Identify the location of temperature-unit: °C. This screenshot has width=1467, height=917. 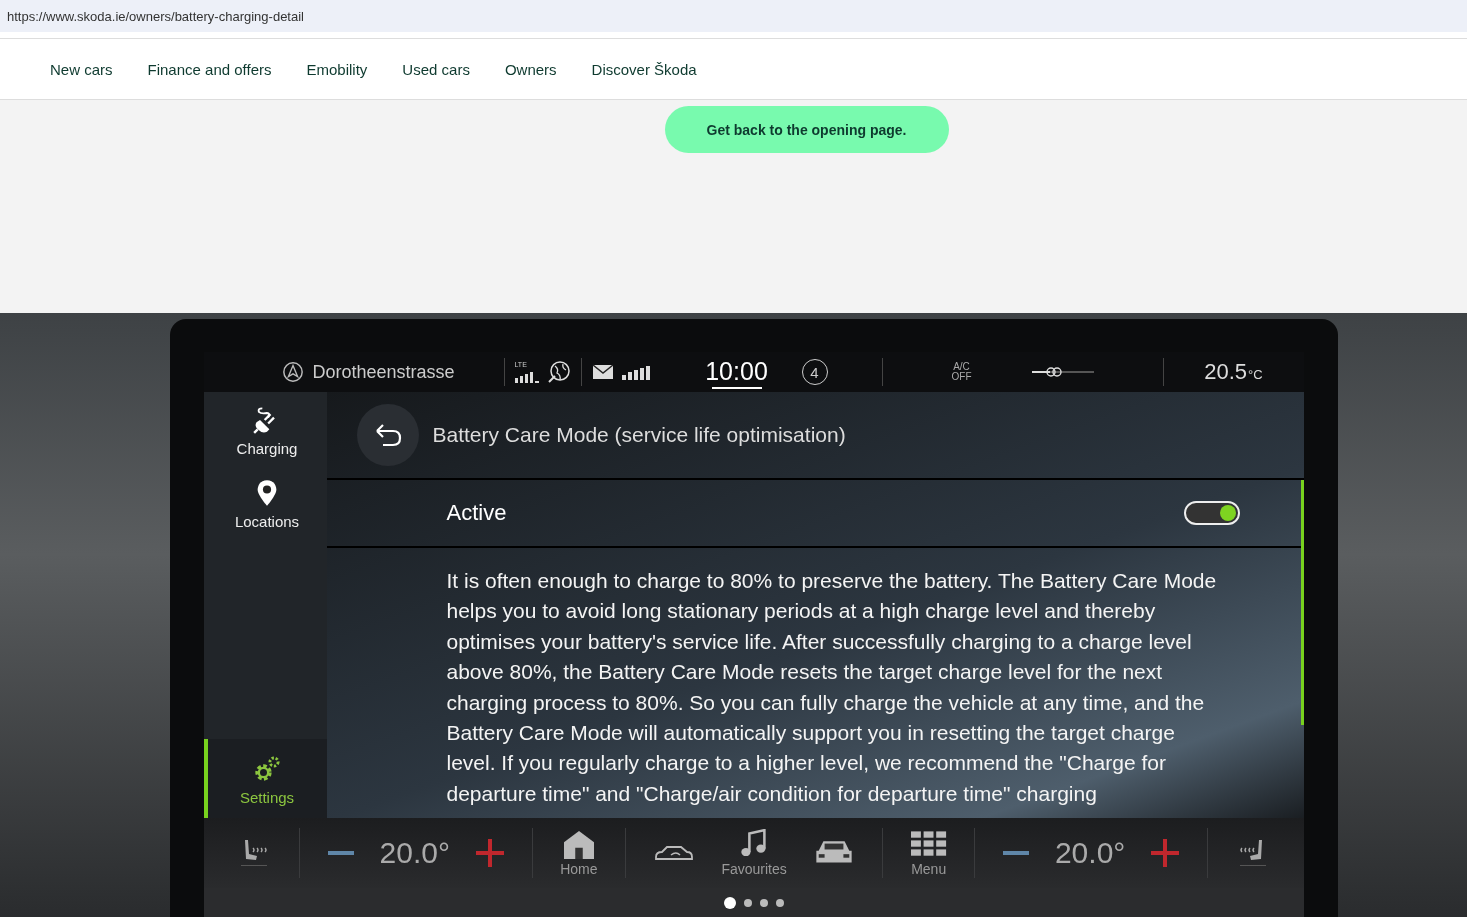
(1255, 374).